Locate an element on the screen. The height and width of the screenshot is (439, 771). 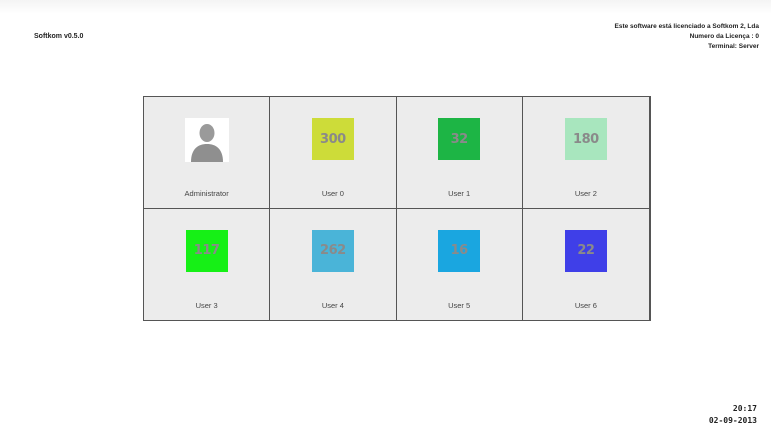
user-count-badge: 16 is located at coordinates (459, 250).